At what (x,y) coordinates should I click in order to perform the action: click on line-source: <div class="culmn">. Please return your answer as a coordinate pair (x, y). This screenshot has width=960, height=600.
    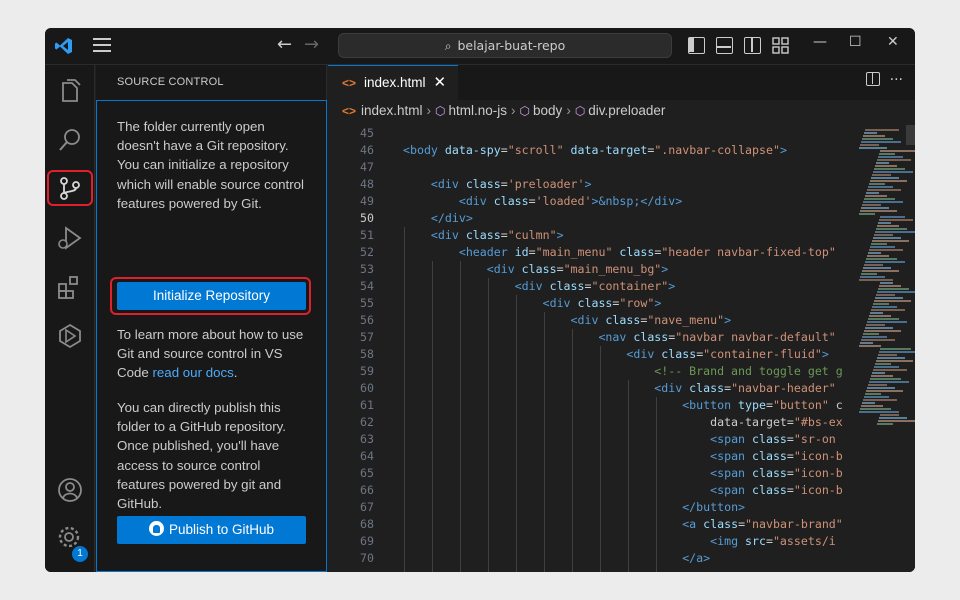
    Looking at the image, I should click on (497, 235).